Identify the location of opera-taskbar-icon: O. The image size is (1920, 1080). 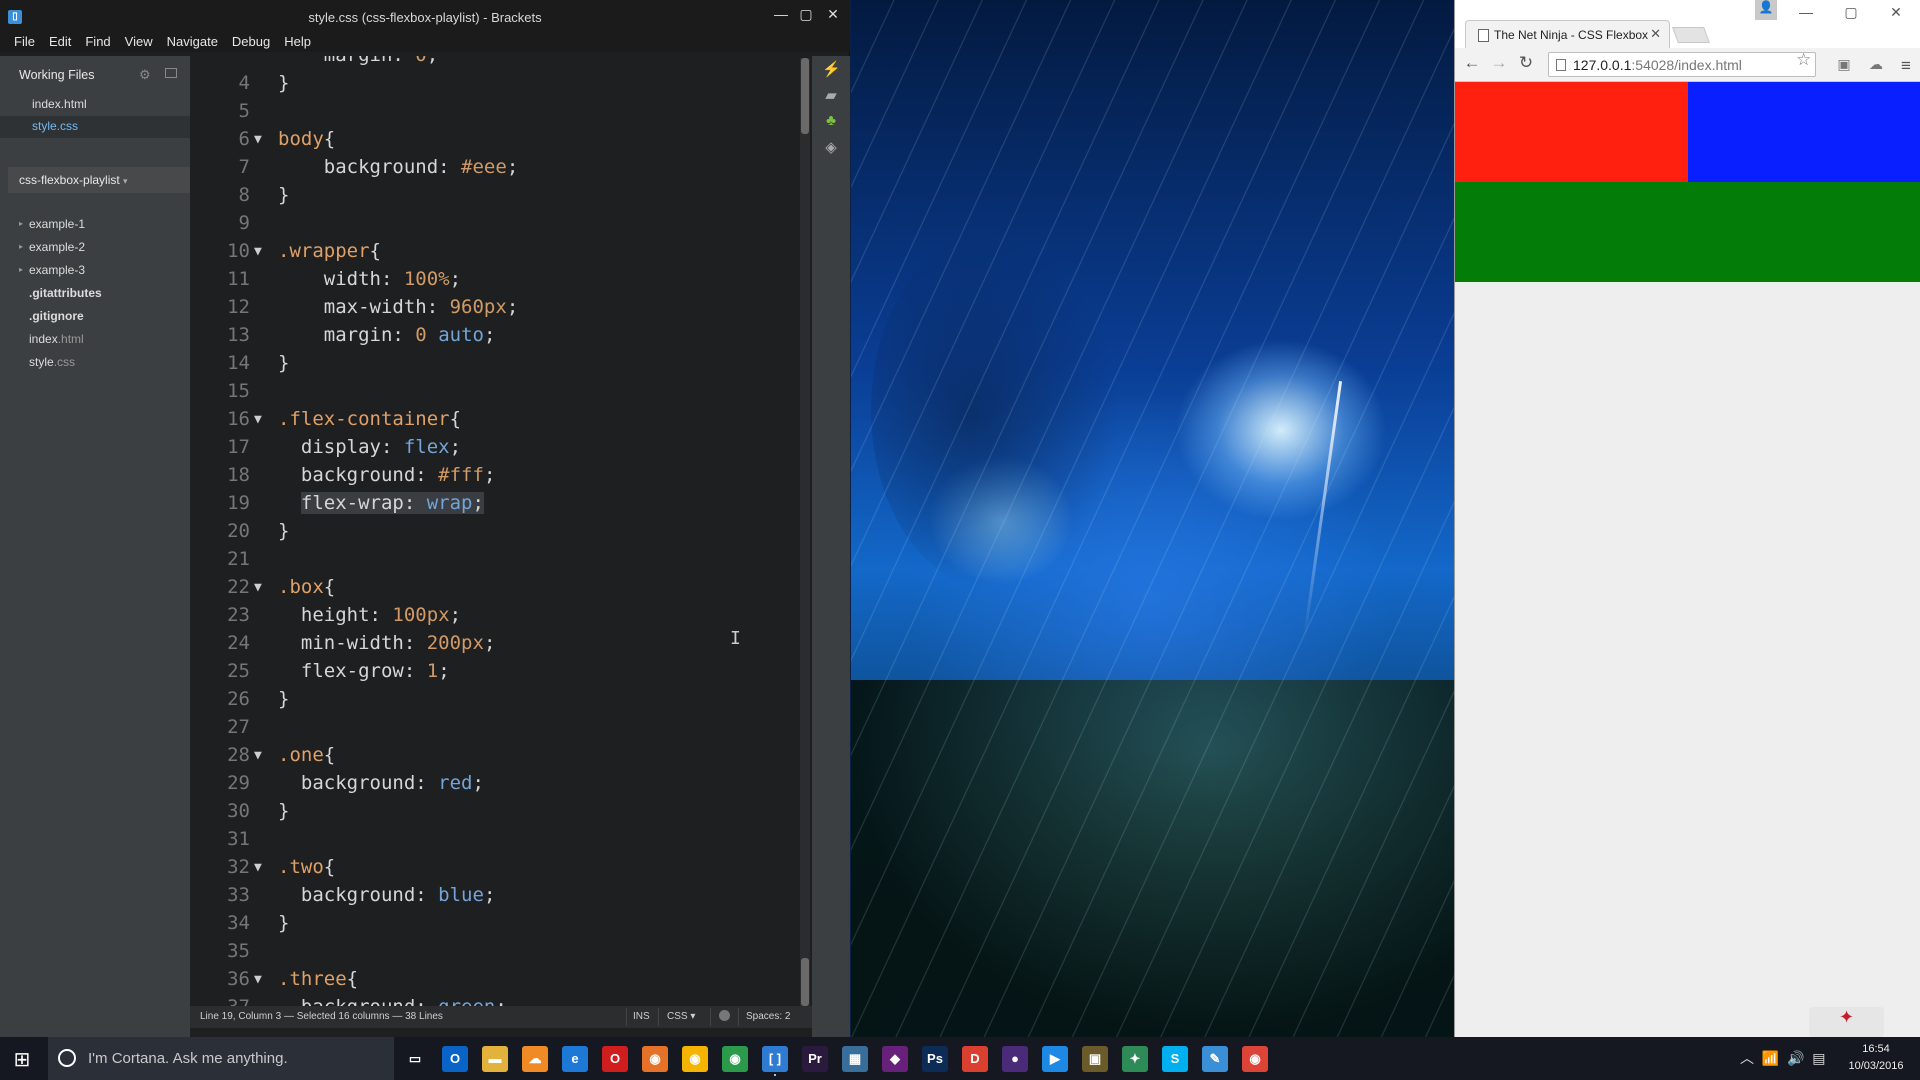
(615, 1059).